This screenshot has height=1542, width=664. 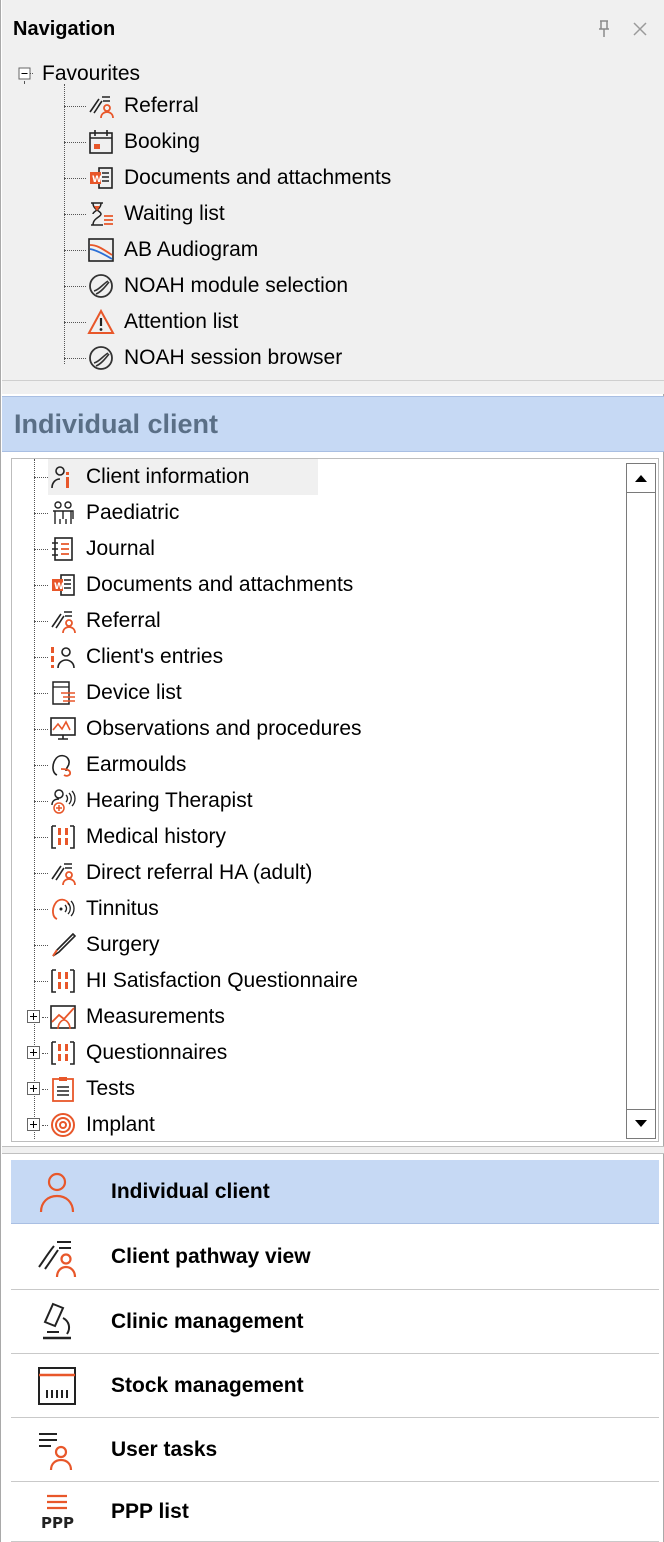 I want to click on favourites-node: Favourites, so click(x=80, y=74).